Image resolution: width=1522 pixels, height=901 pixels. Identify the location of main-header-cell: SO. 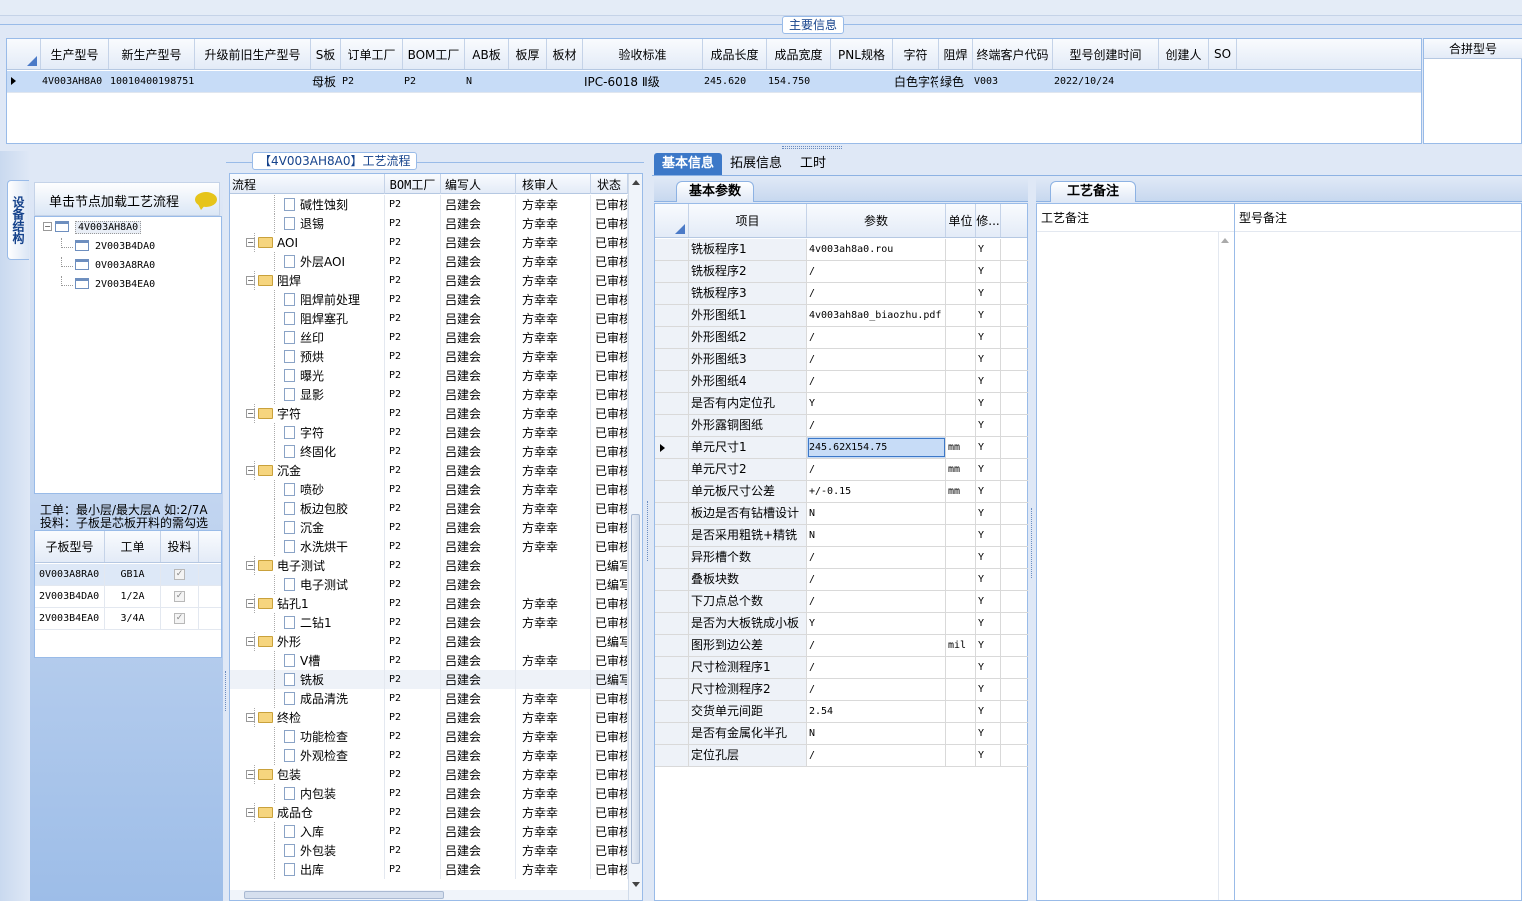
(1223, 54).